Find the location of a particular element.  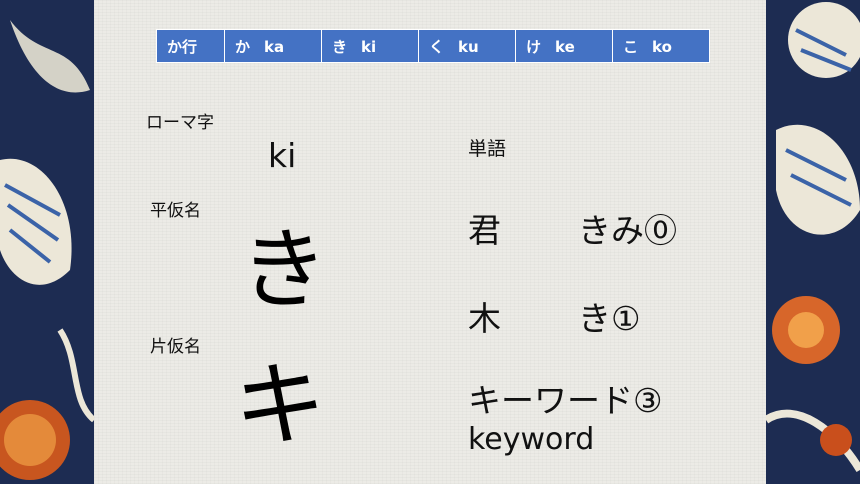

kana-cell-ke: け ke is located at coordinates (564, 46).